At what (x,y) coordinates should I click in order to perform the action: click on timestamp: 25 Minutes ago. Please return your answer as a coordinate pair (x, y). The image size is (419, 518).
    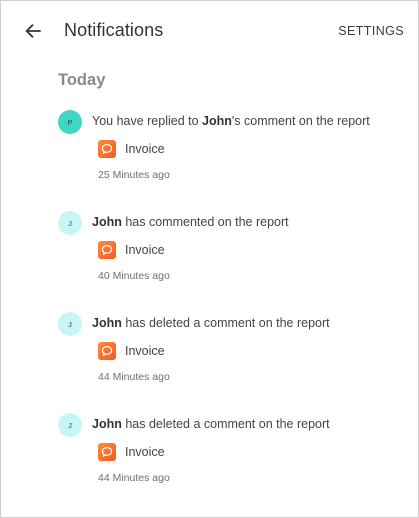
    Looking at the image, I should click on (134, 175).